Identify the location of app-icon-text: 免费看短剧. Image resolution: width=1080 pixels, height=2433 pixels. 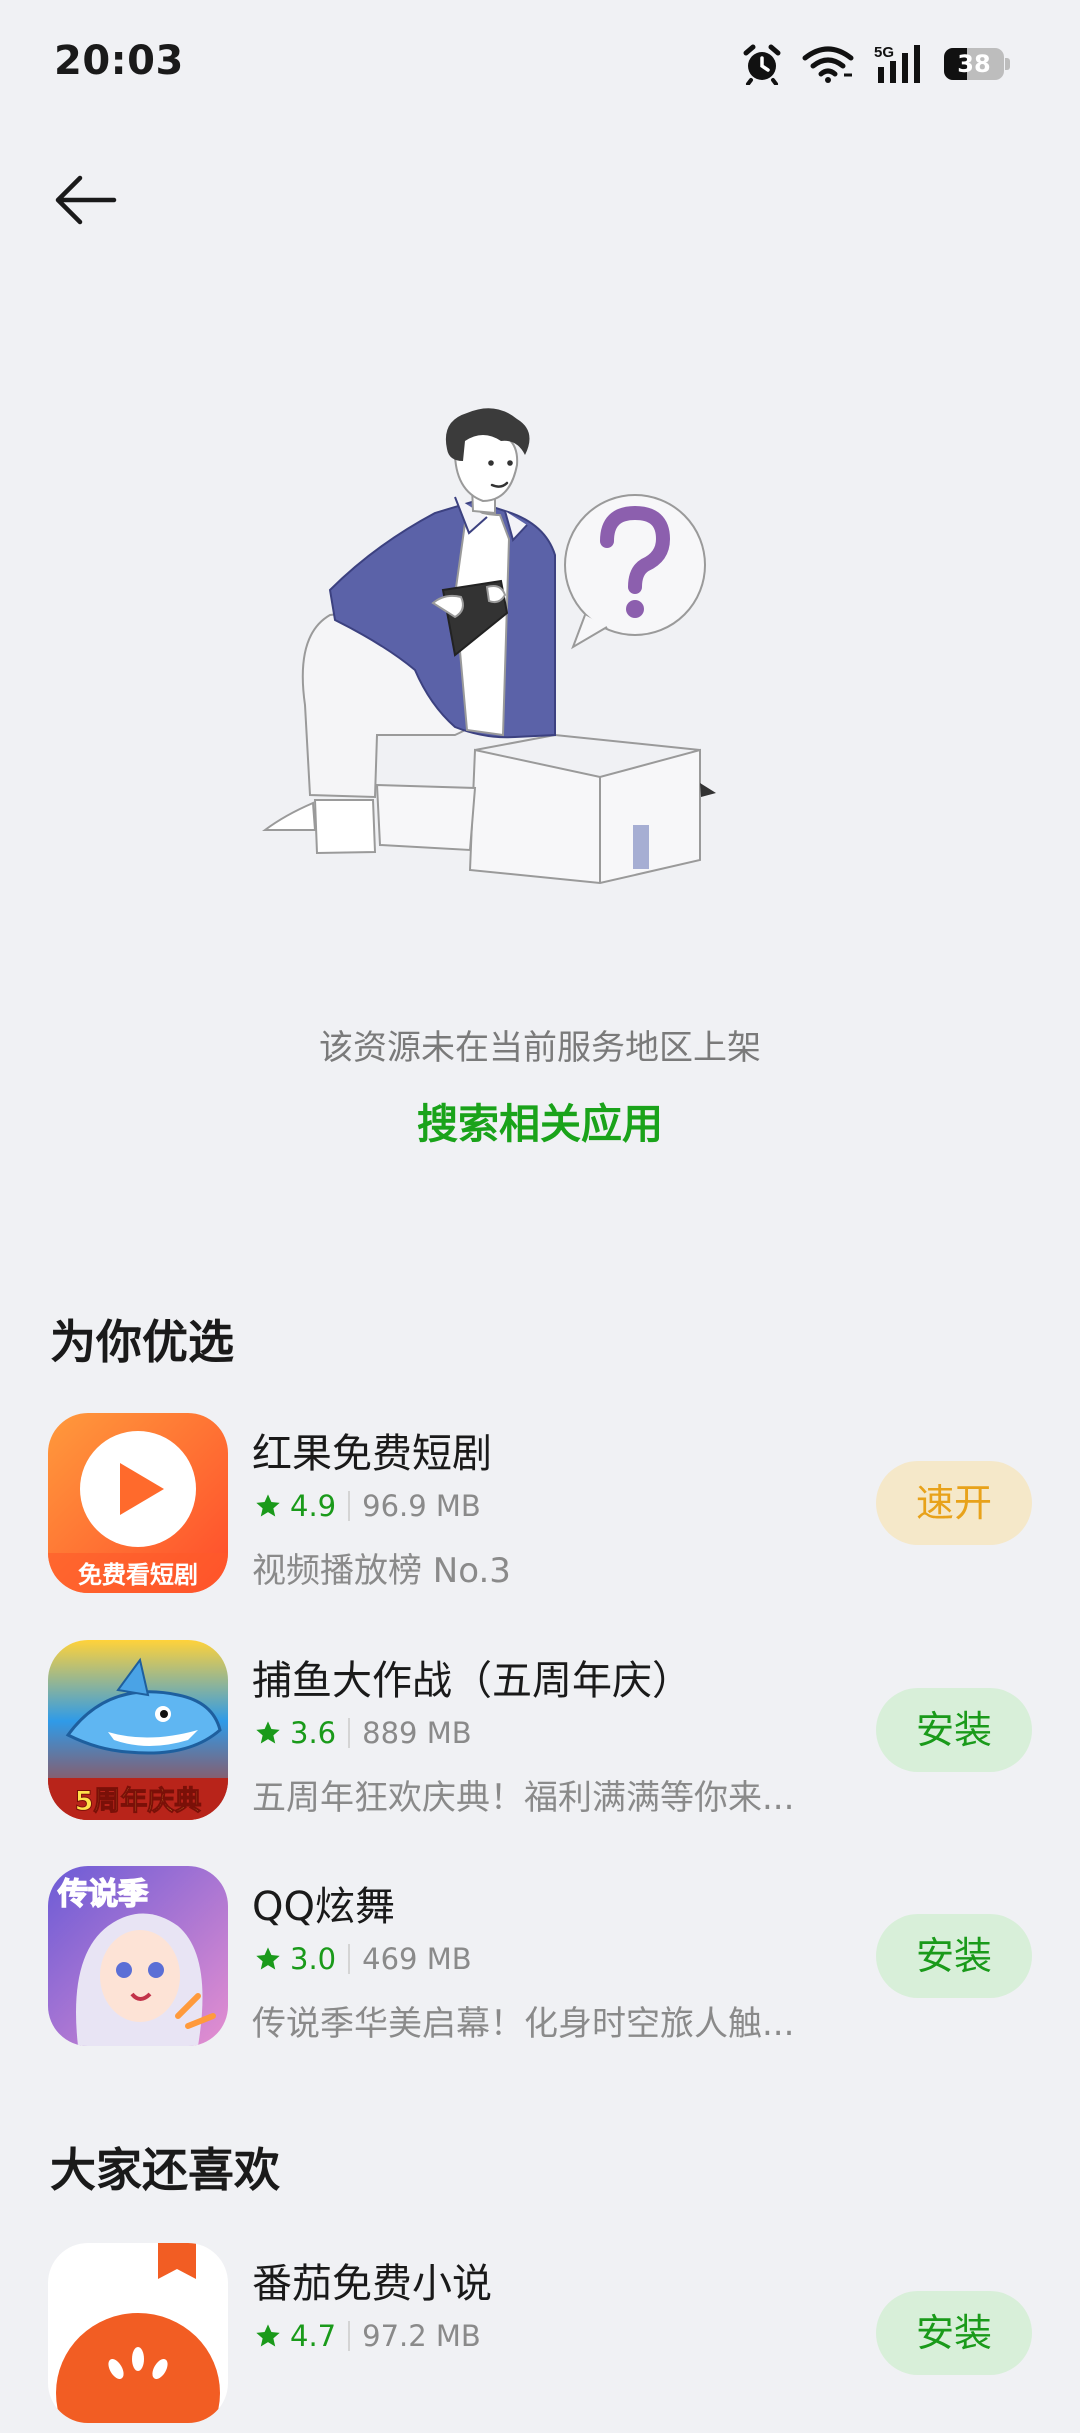
(138, 1575).